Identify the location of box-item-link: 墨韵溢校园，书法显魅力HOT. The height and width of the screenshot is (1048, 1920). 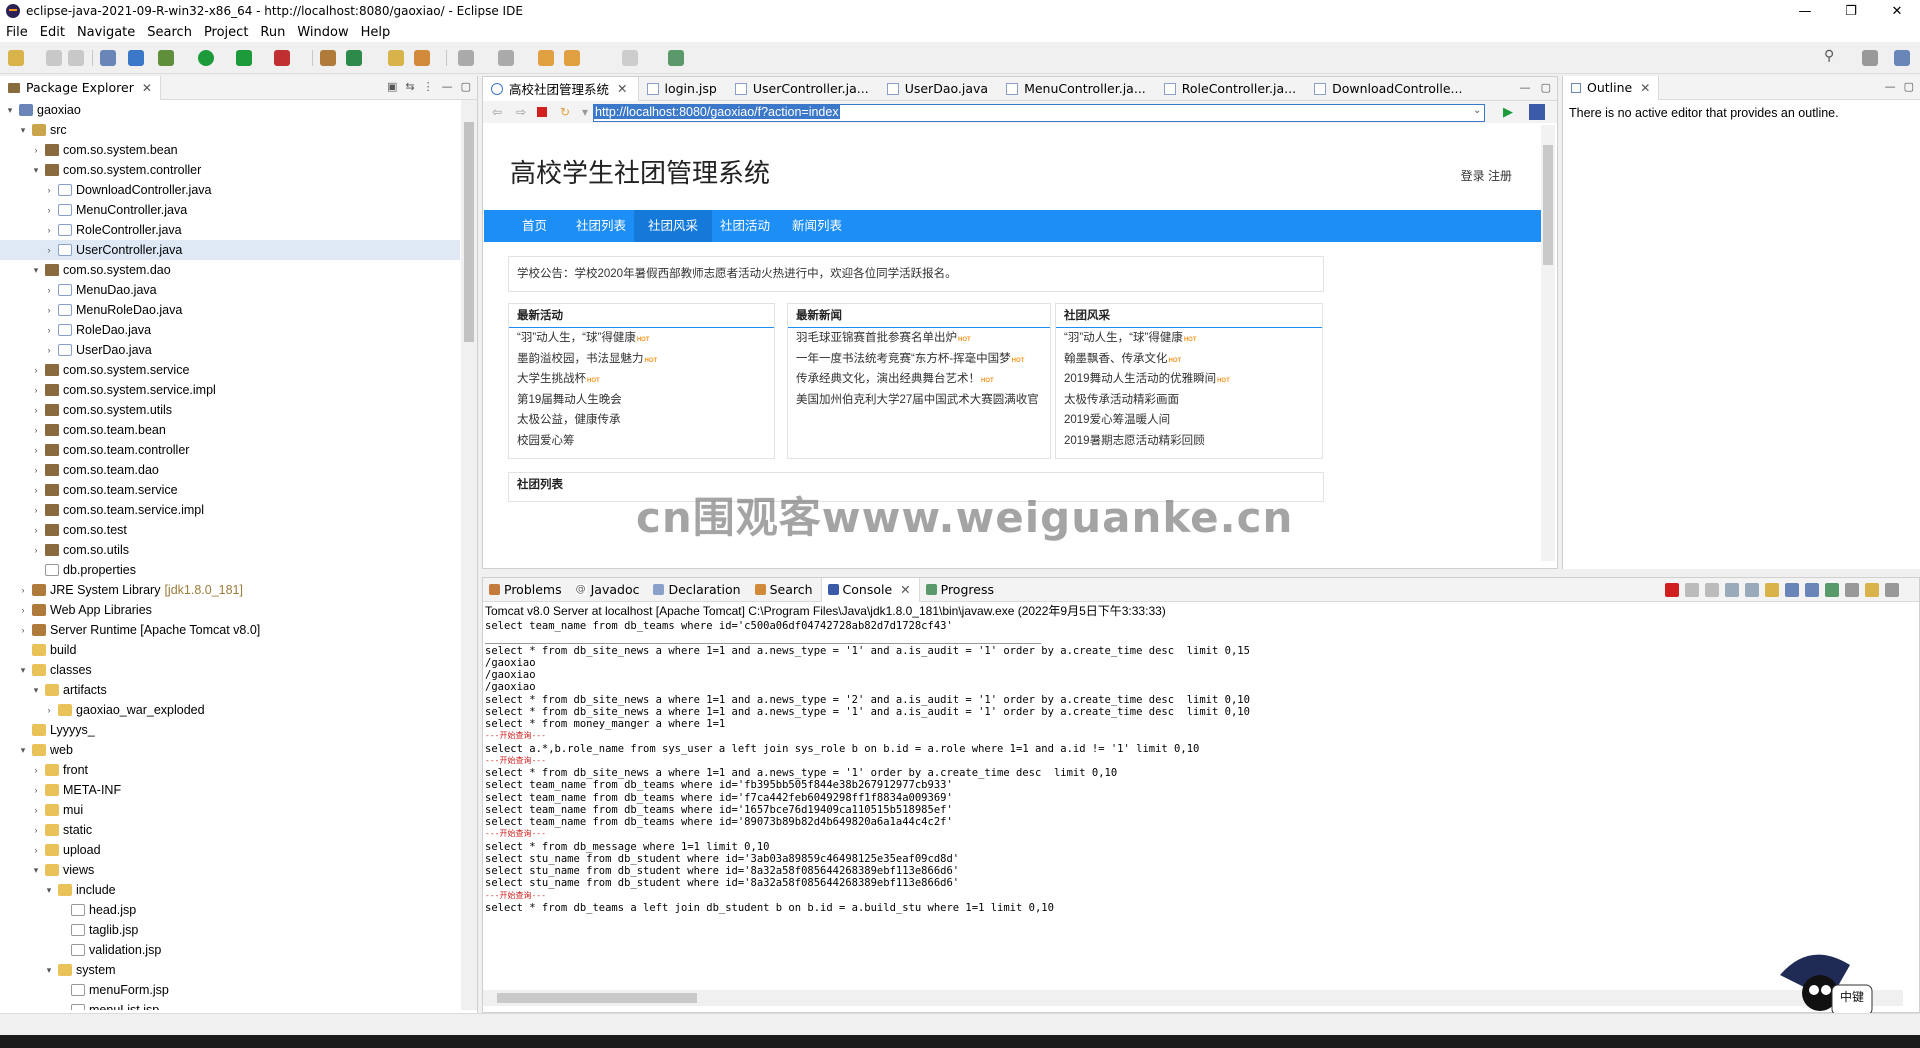
(641, 359).